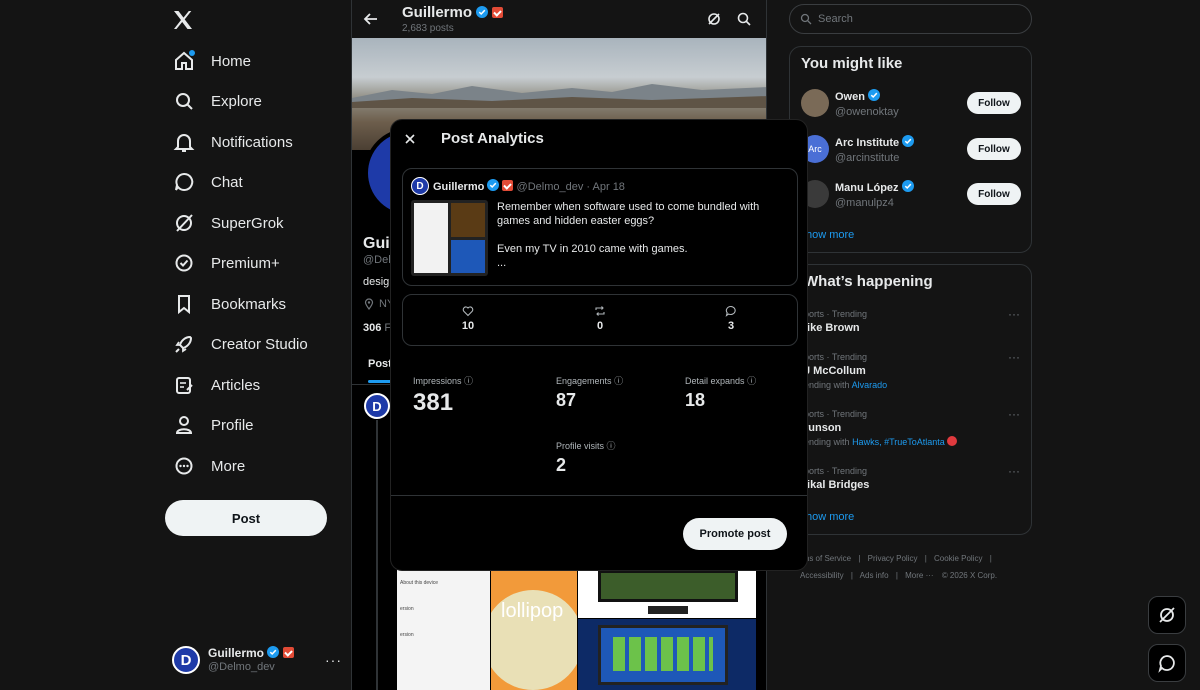  I want to click on nav-supergrok: SuperGrok, so click(224, 223).